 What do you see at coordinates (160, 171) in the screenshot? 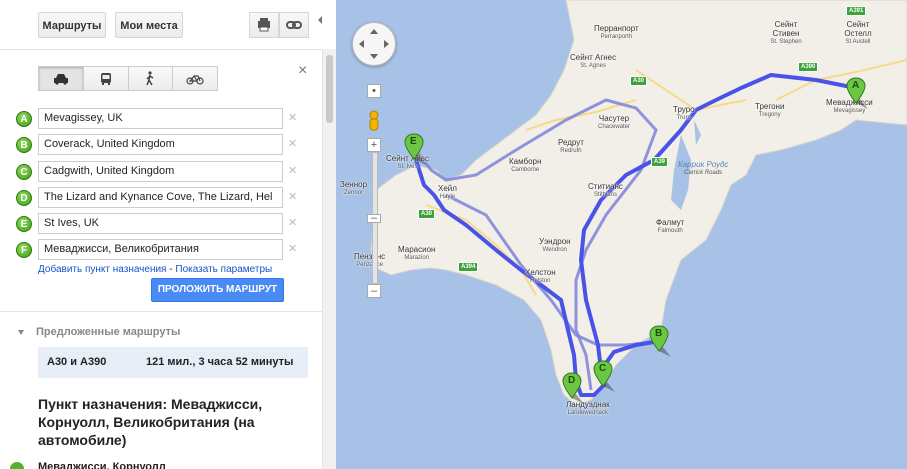
I see `waypoint-input: Cadgwith, United Kingdom` at bounding box center [160, 171].